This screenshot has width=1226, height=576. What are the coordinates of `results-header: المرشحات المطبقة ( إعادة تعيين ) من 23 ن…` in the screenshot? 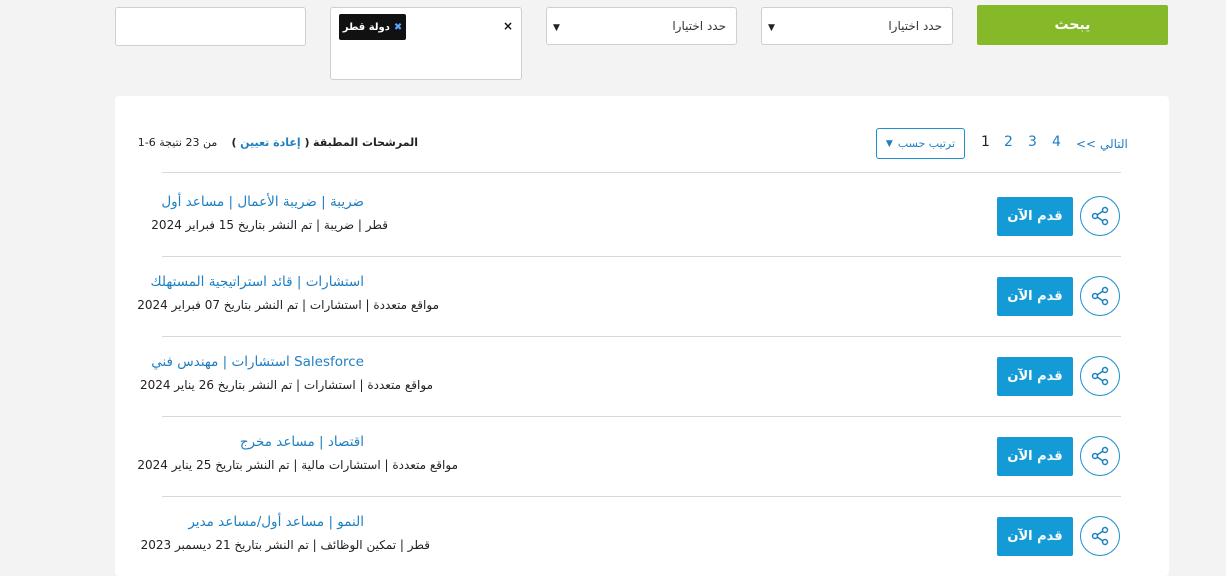 It's located at (642, 134).